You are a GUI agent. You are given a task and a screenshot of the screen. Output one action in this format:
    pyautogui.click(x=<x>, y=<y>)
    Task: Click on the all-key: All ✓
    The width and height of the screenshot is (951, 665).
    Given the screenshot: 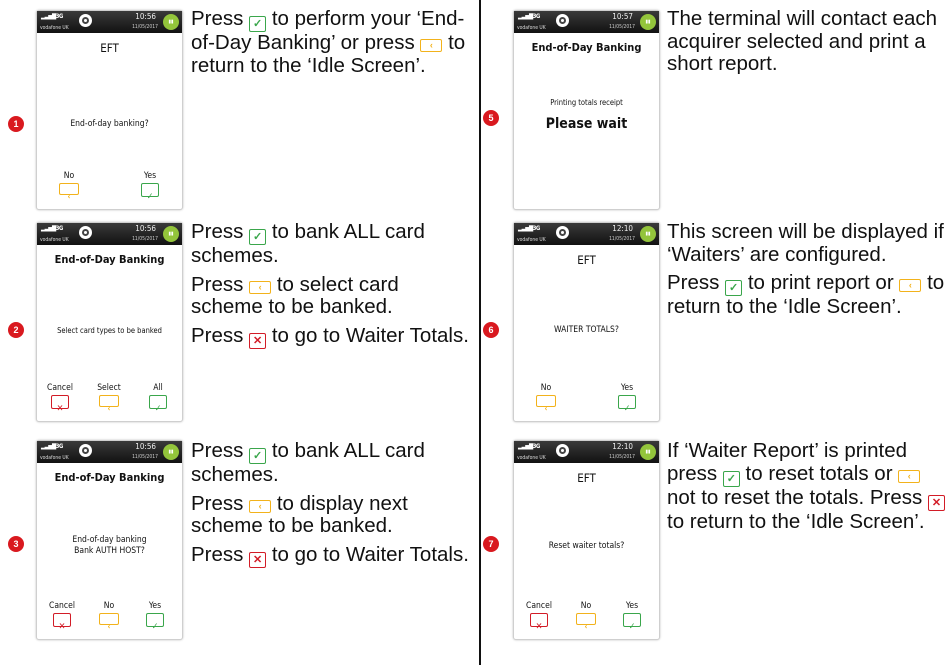 What is the action you would take?
    pyautogui.click(x=158, y=399)
    